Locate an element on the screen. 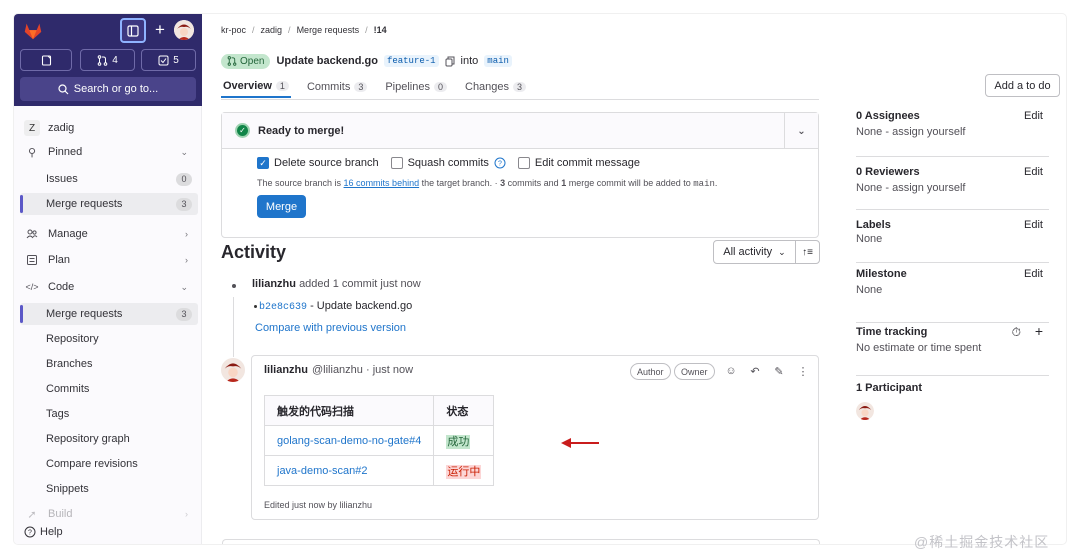 The image size is (1080, 558). note-meta: @lilianzhu · just now is located at coordinates (363, 370).